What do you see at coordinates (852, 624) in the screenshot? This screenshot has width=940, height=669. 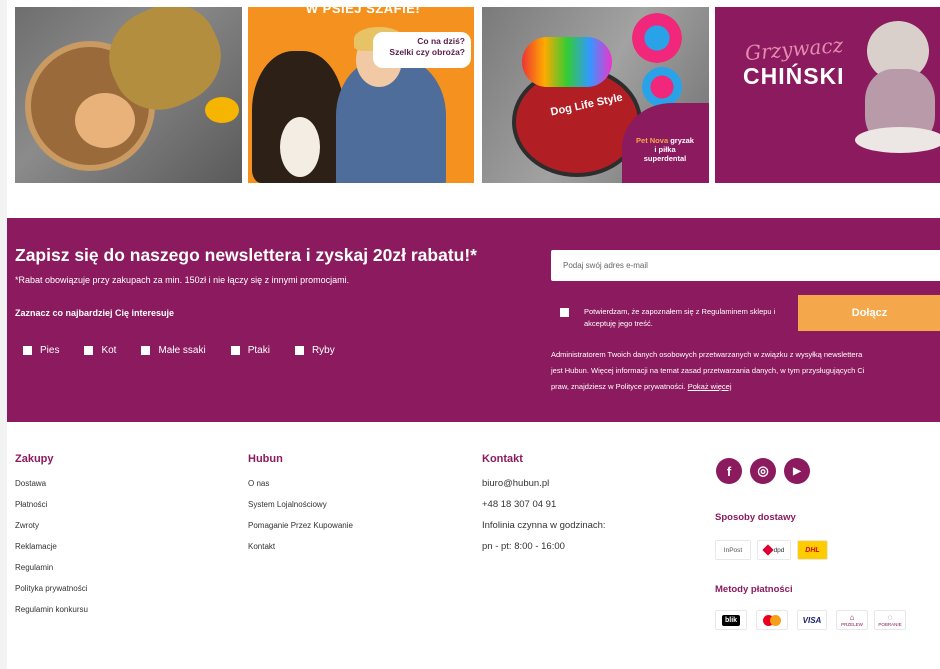 I see `transfer-text: PRZELEW` at bounding box center [852, 624].